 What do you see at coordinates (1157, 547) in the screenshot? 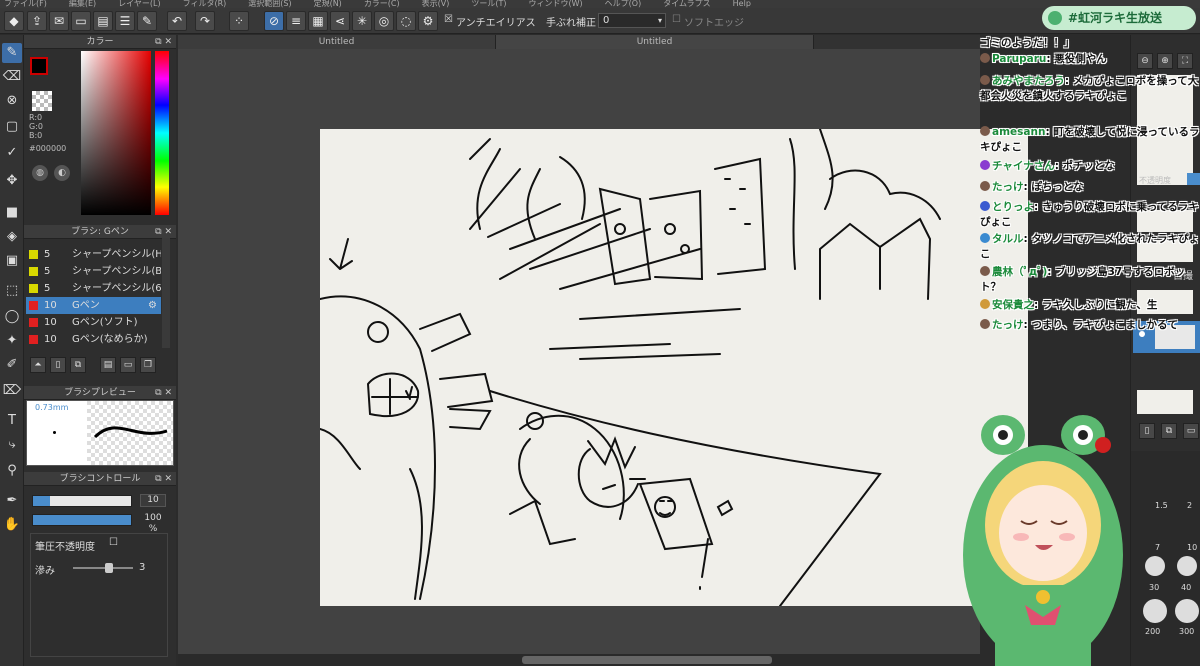
I see `brush-size-option: 7` at bounding box center [1157, 547].